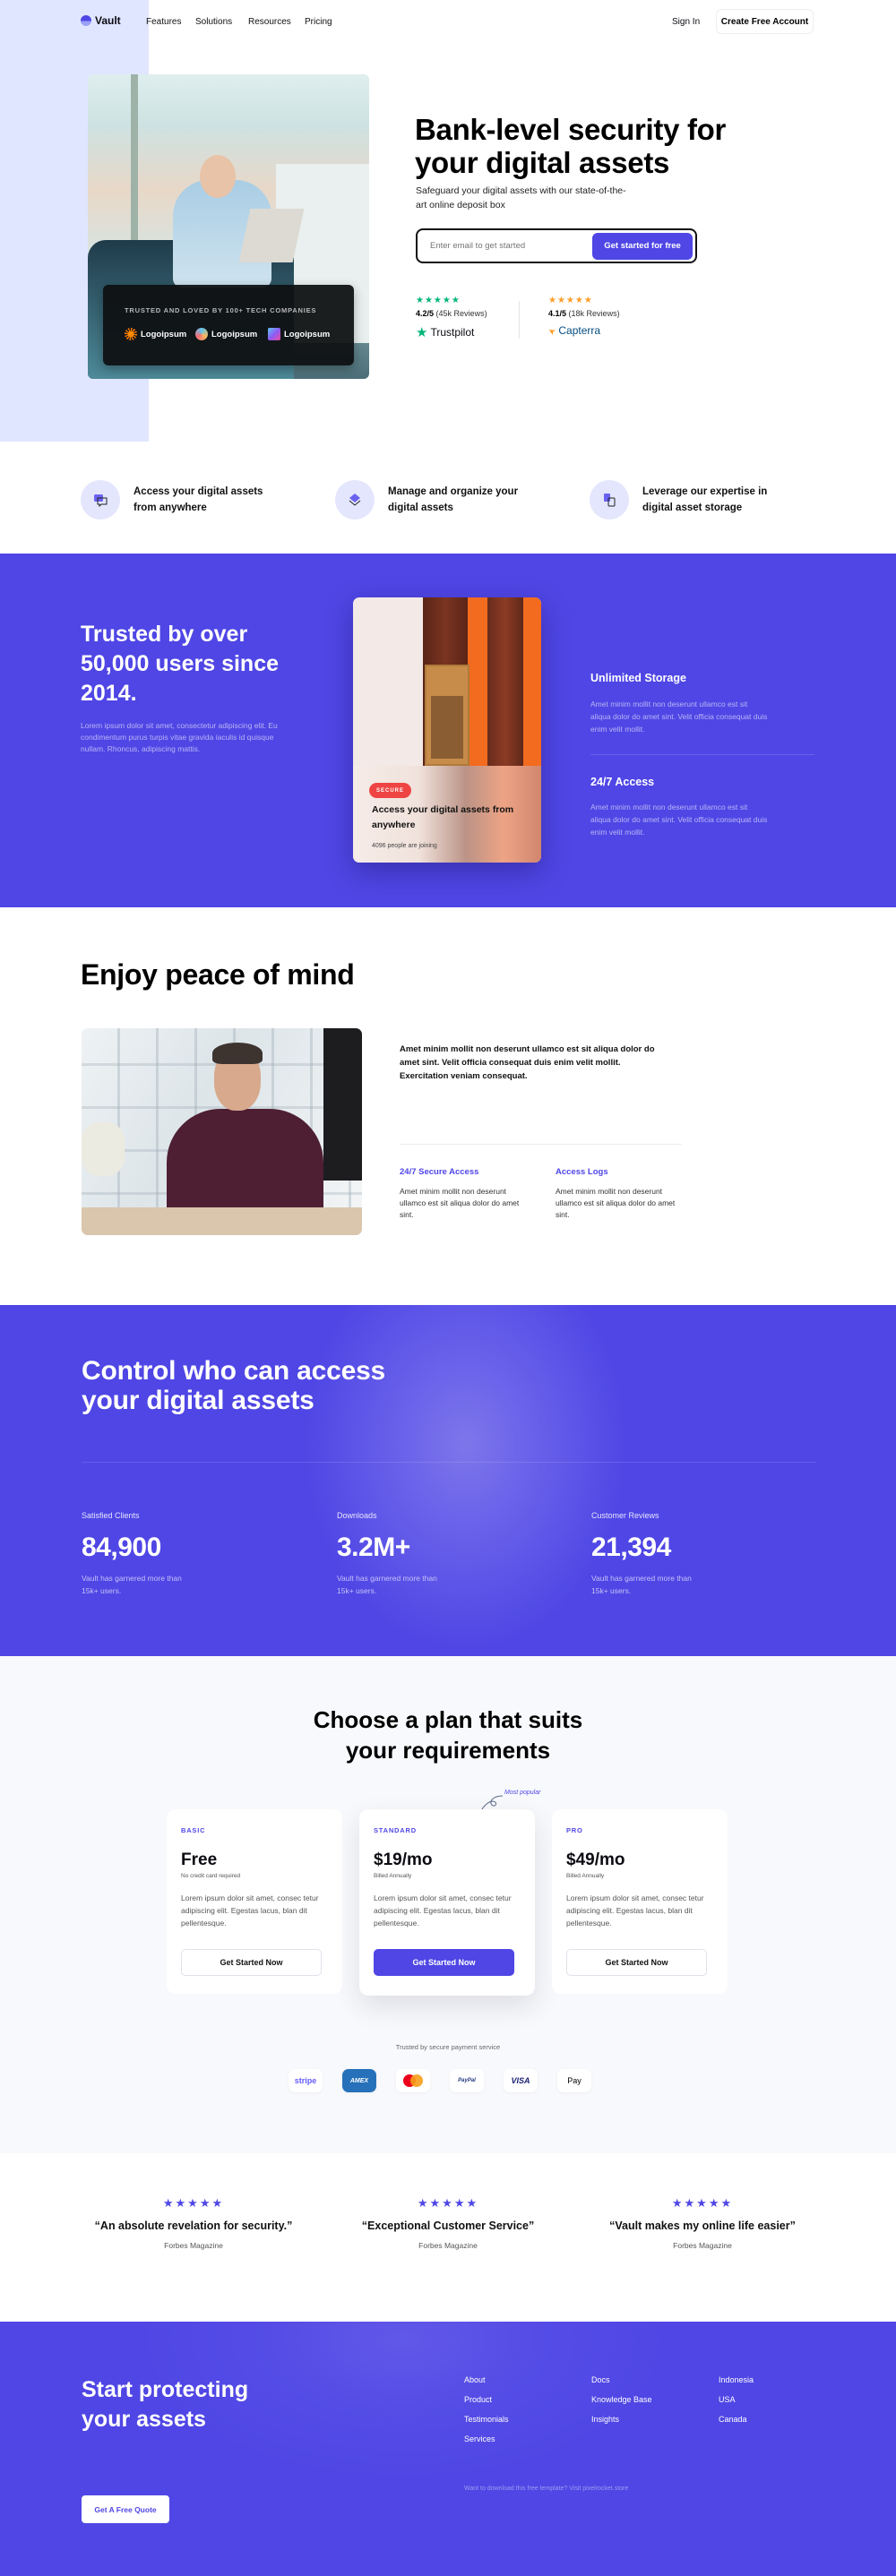 This screenshot has width=896, height=2576. Describe the element at coordinates (166, 2404) in the screenshot. I see `footer-title: Start protecting your assets` at that location.